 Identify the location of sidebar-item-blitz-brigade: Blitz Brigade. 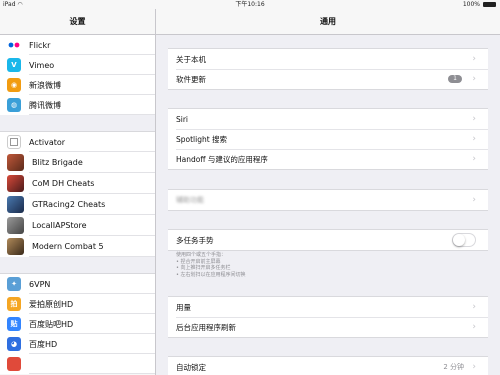
(77, 162).